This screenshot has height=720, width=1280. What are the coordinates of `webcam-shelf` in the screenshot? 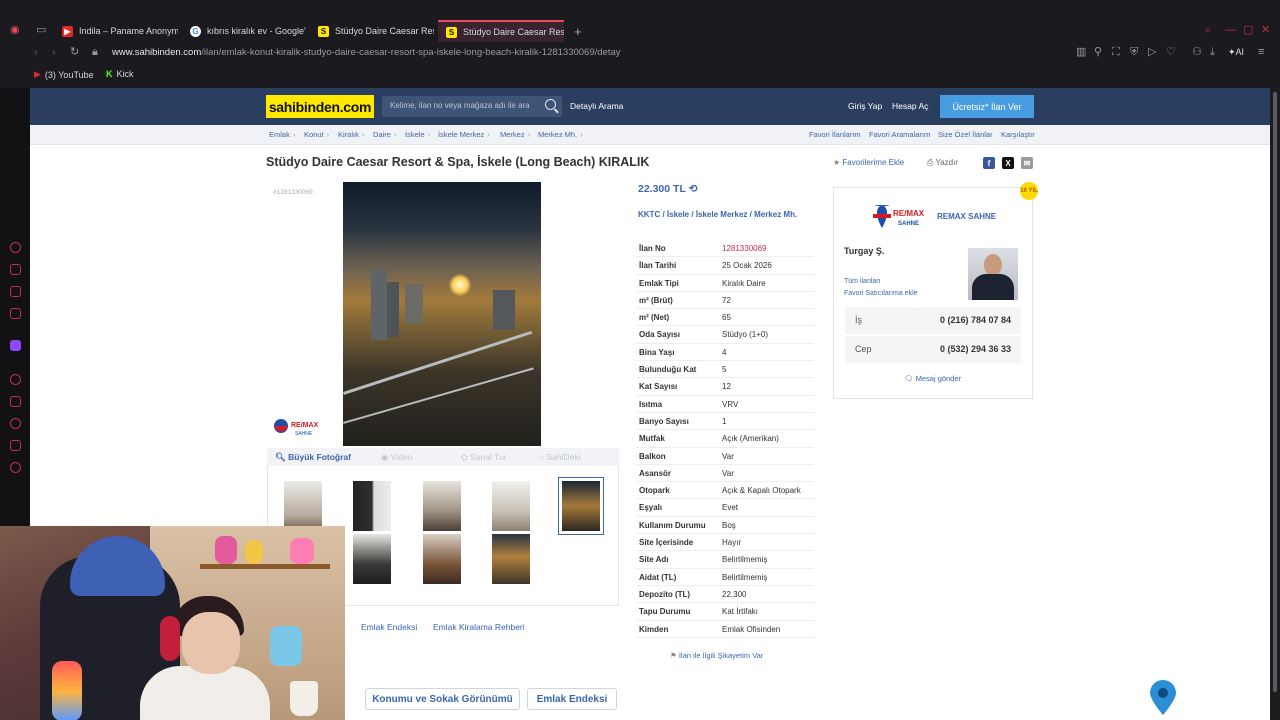 It's located at (265, 566).